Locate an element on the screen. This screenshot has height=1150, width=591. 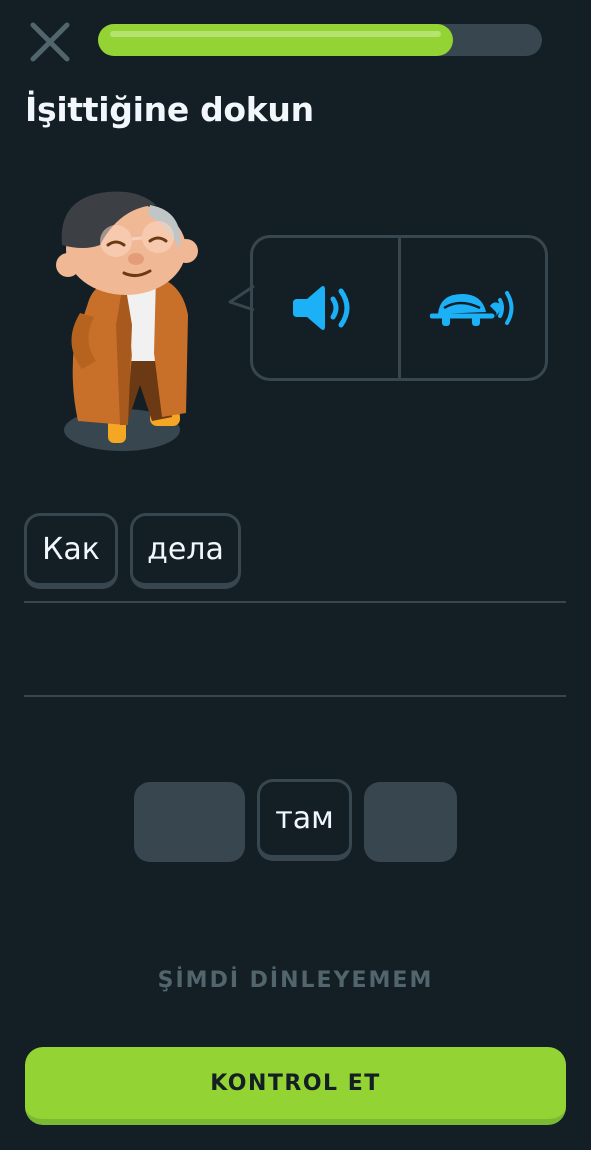
close-icon is located at coordinates (50, 42).